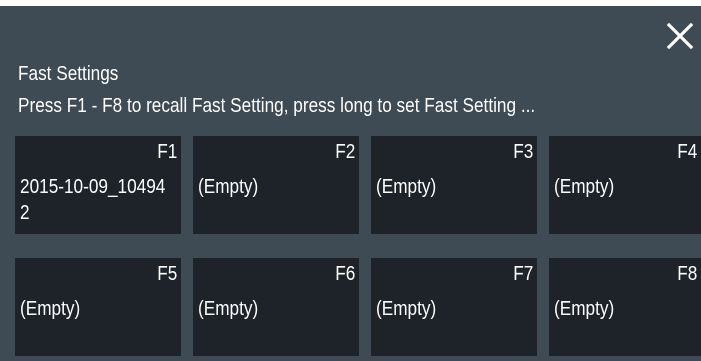 The width and height of the screenshot is (701, 361). What do you see at coordinates (686, 274) in the screenshot?
I see `slot-key-label: F8` at bounding box center [686, 274].